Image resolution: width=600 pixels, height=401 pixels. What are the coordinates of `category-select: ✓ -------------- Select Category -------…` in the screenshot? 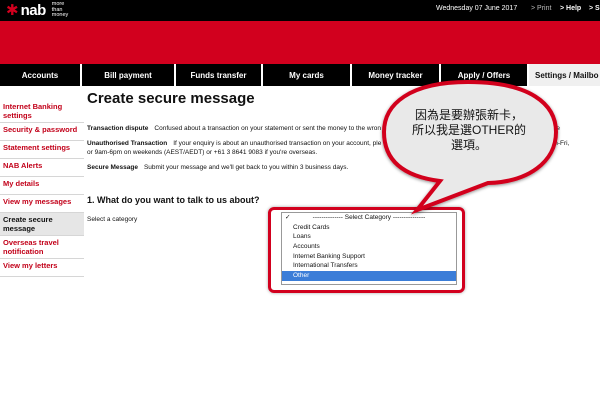 It's located at (369, 248).